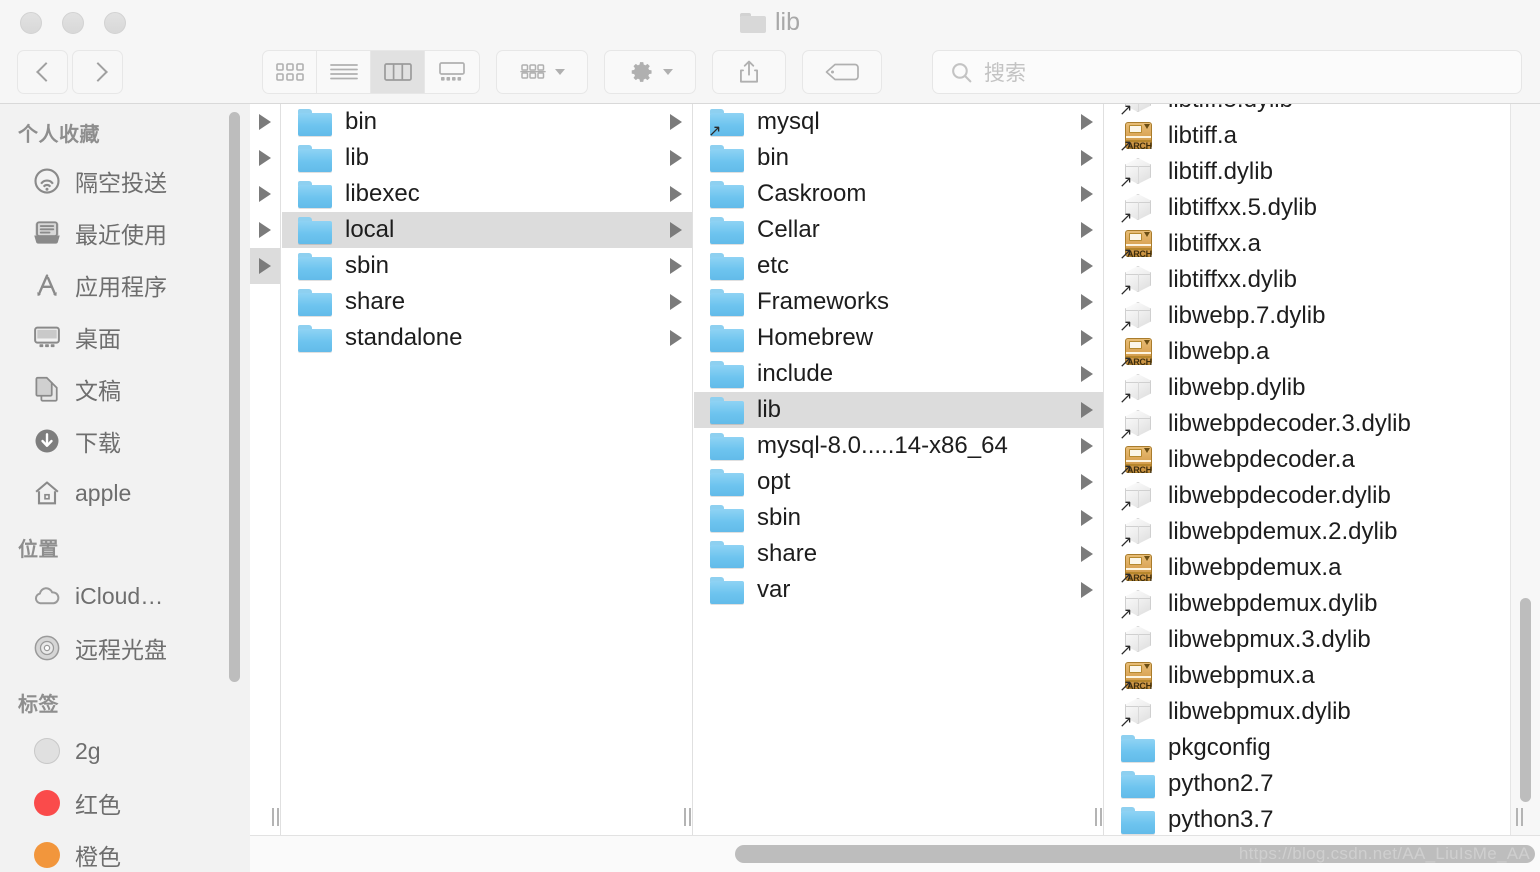 The width and height of the screenshot is (1540, 872). Describe the element at coordinates (1322, 244) in the screenshot. I see `file-row: ARCH ↗ libtiffxx.a` at that location.